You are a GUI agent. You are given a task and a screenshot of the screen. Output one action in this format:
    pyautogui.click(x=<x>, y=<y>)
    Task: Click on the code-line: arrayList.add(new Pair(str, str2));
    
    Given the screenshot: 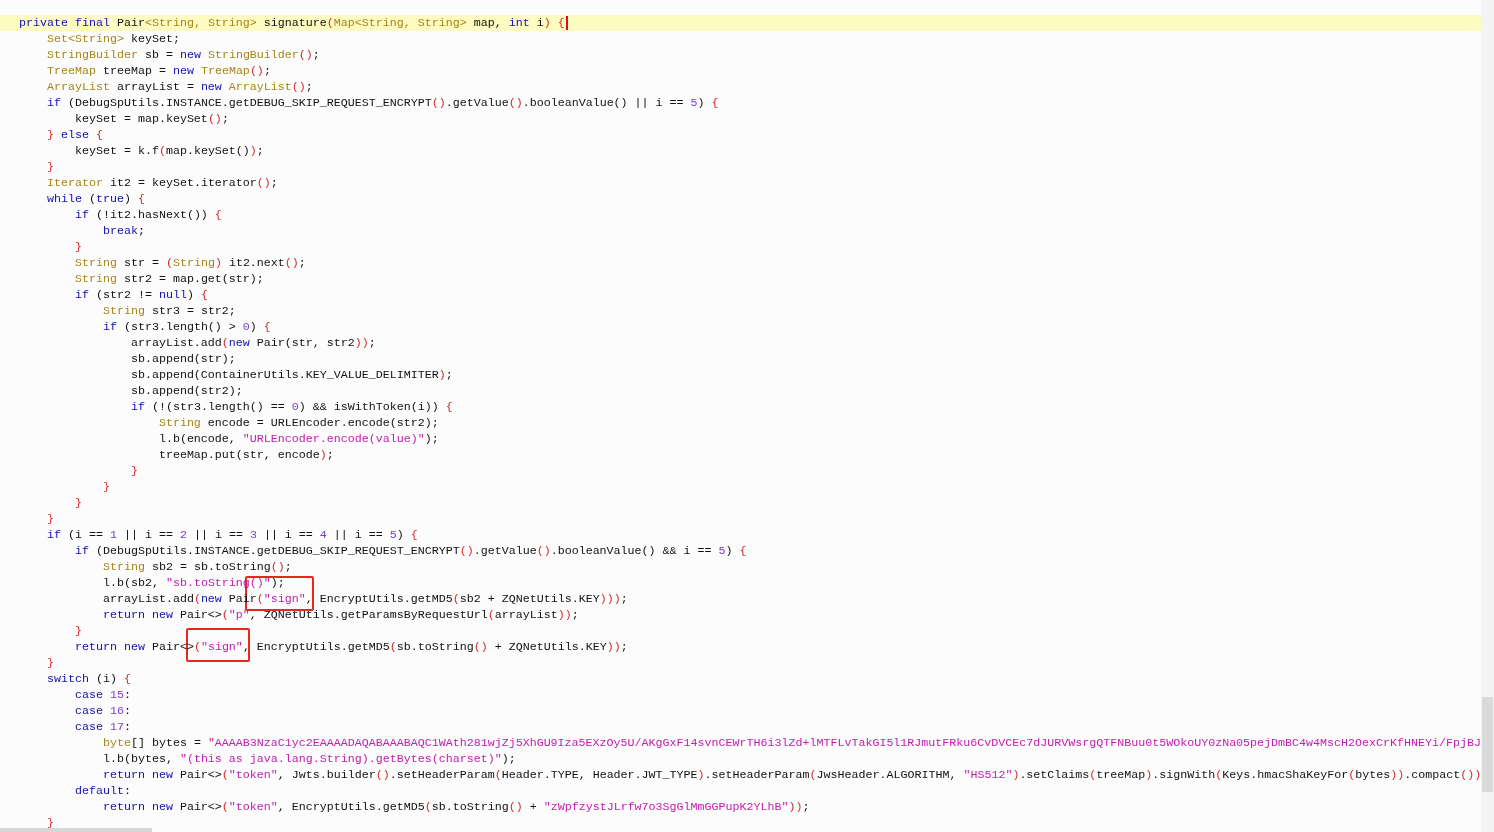 What is the action you would take?
    pyautogui.click(x=252, y=343)
    